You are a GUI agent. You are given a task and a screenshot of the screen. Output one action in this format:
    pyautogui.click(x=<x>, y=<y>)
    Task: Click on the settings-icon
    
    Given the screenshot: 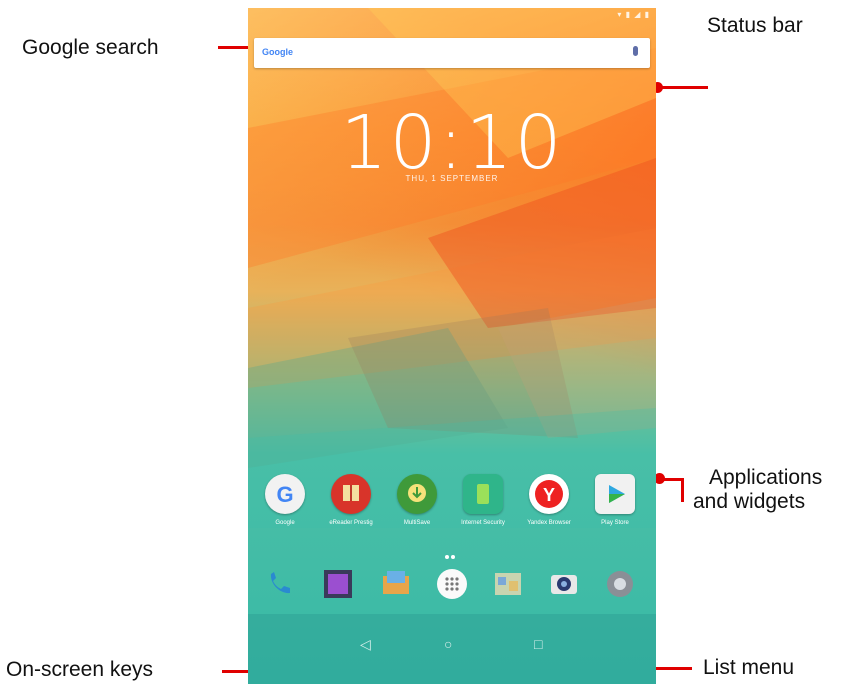 What is the action you would take?
    pyautogui.click(x=620, y=584)
    